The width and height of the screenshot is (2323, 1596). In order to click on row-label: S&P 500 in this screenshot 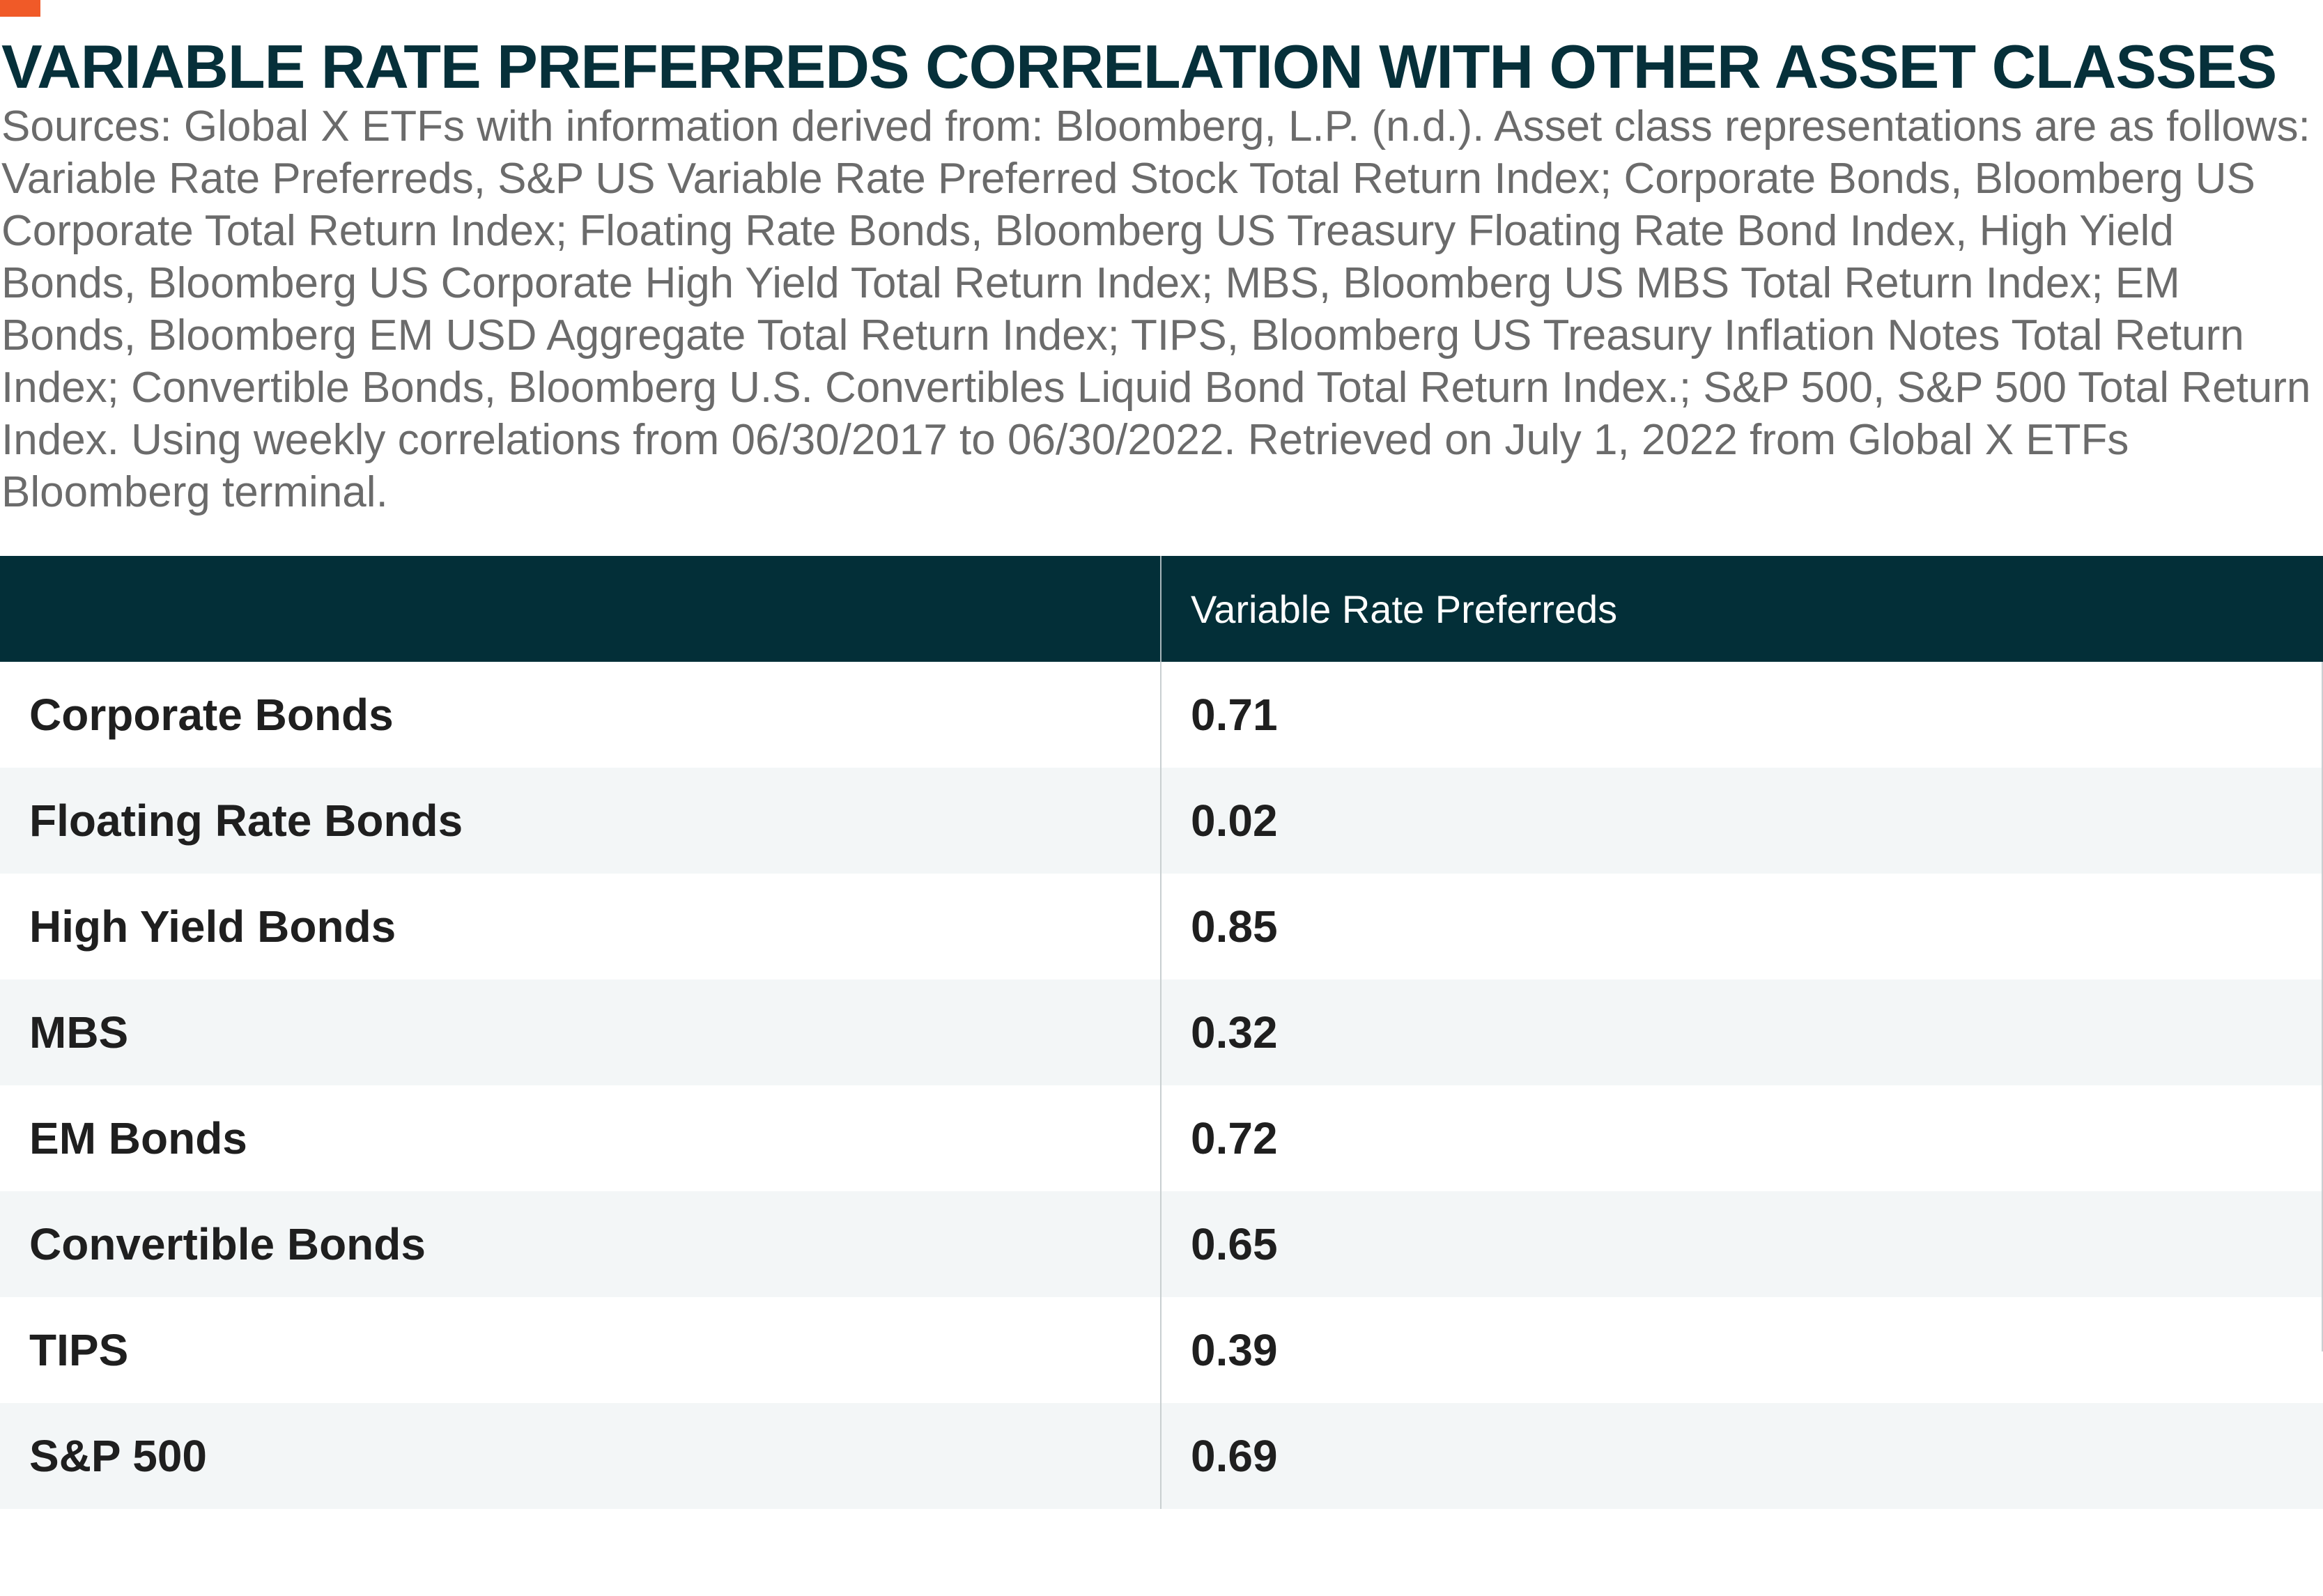, I will do `click(581, 1456)`.